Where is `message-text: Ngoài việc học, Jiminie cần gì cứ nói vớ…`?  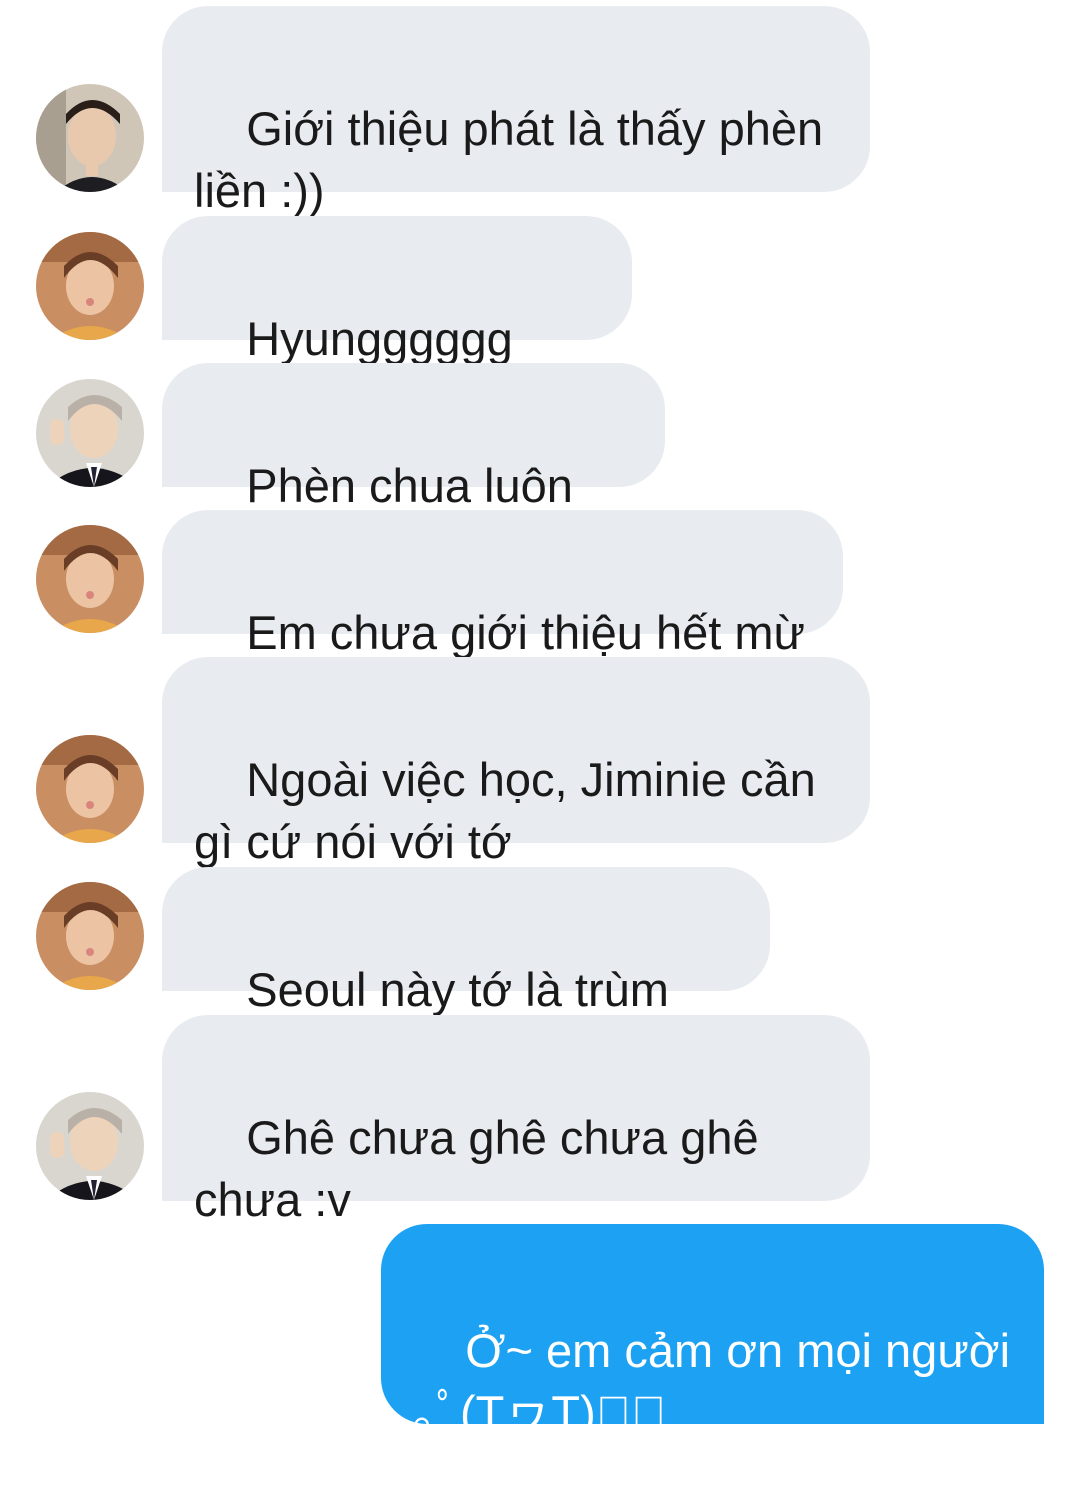
message-text: Ngoài việc học, Jiminie cần gì cứ nói vớ… is located at coordinates (505, 810).